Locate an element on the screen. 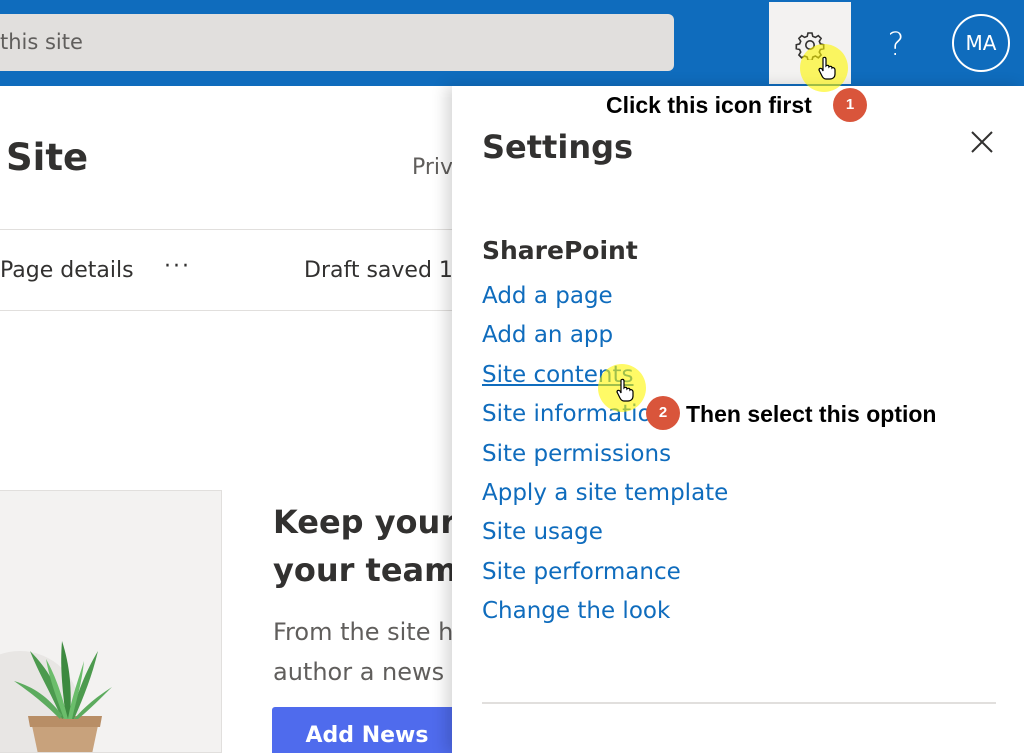  menu-item-apply-site-template: Apply a site template is located at coordinates (605, 497).